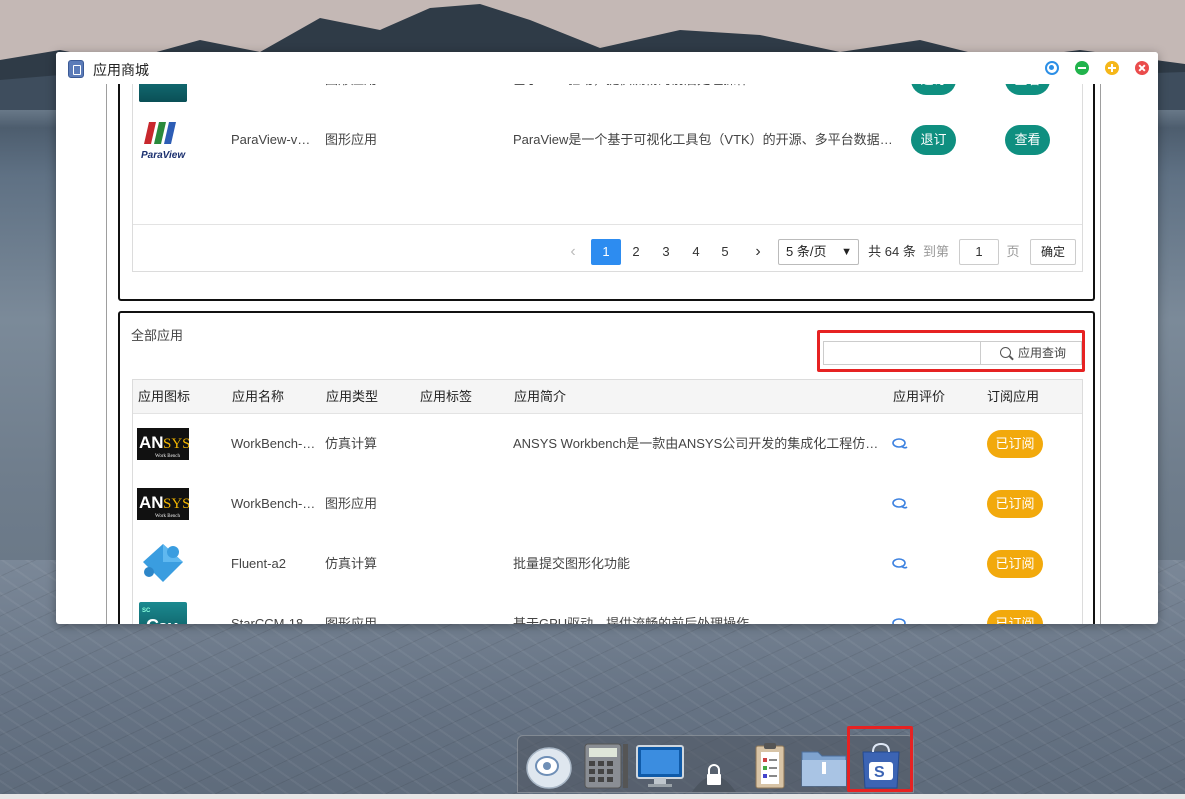  I want to click on pagination: ‹ 1 2 3 4 5 › 5 条/页 ▼ 共 64 条 到第 1 页 确定, so click(607, 248).